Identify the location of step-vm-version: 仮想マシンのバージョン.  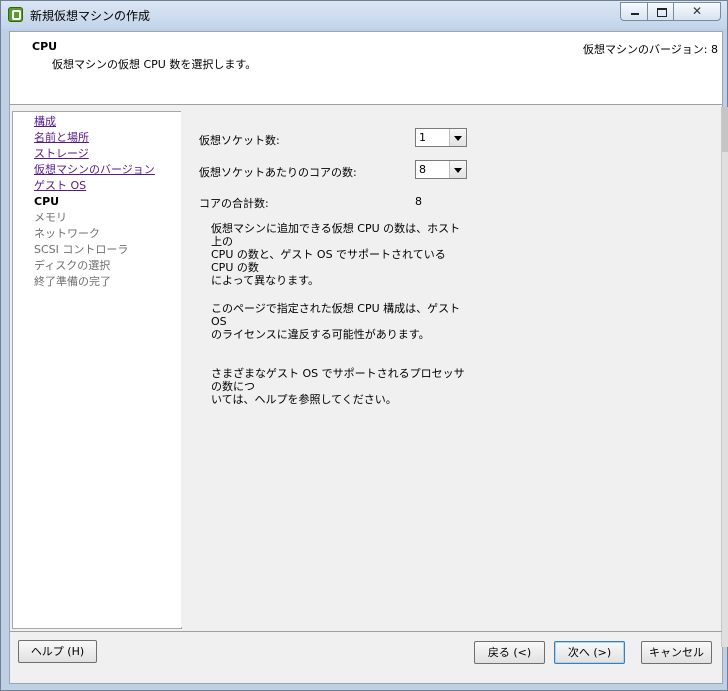
(94, 169).